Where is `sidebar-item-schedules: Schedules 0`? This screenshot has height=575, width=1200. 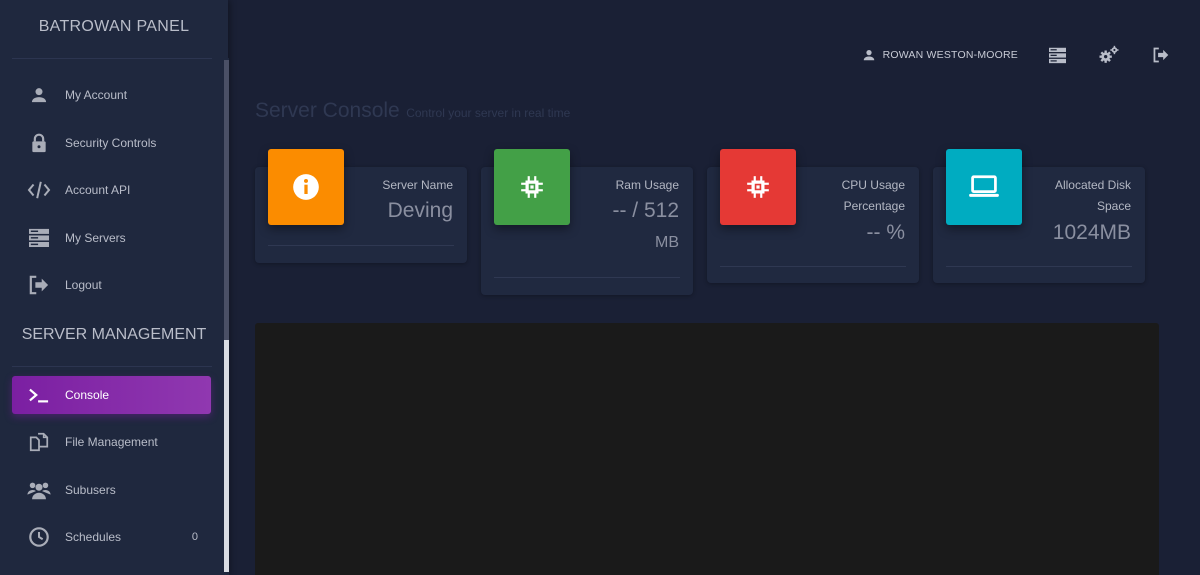
sidebar-item-schedules: Schedules 0 is located at coordinates (111, 537).